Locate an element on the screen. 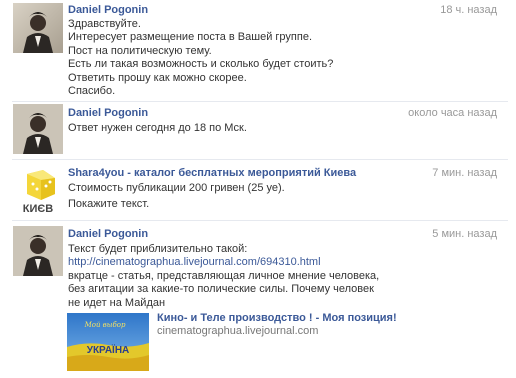 This screenshot has width=516, height=378. message-line: Ответ нужен сегодня до 18 по Мск. is located at coordinates (157, 128).